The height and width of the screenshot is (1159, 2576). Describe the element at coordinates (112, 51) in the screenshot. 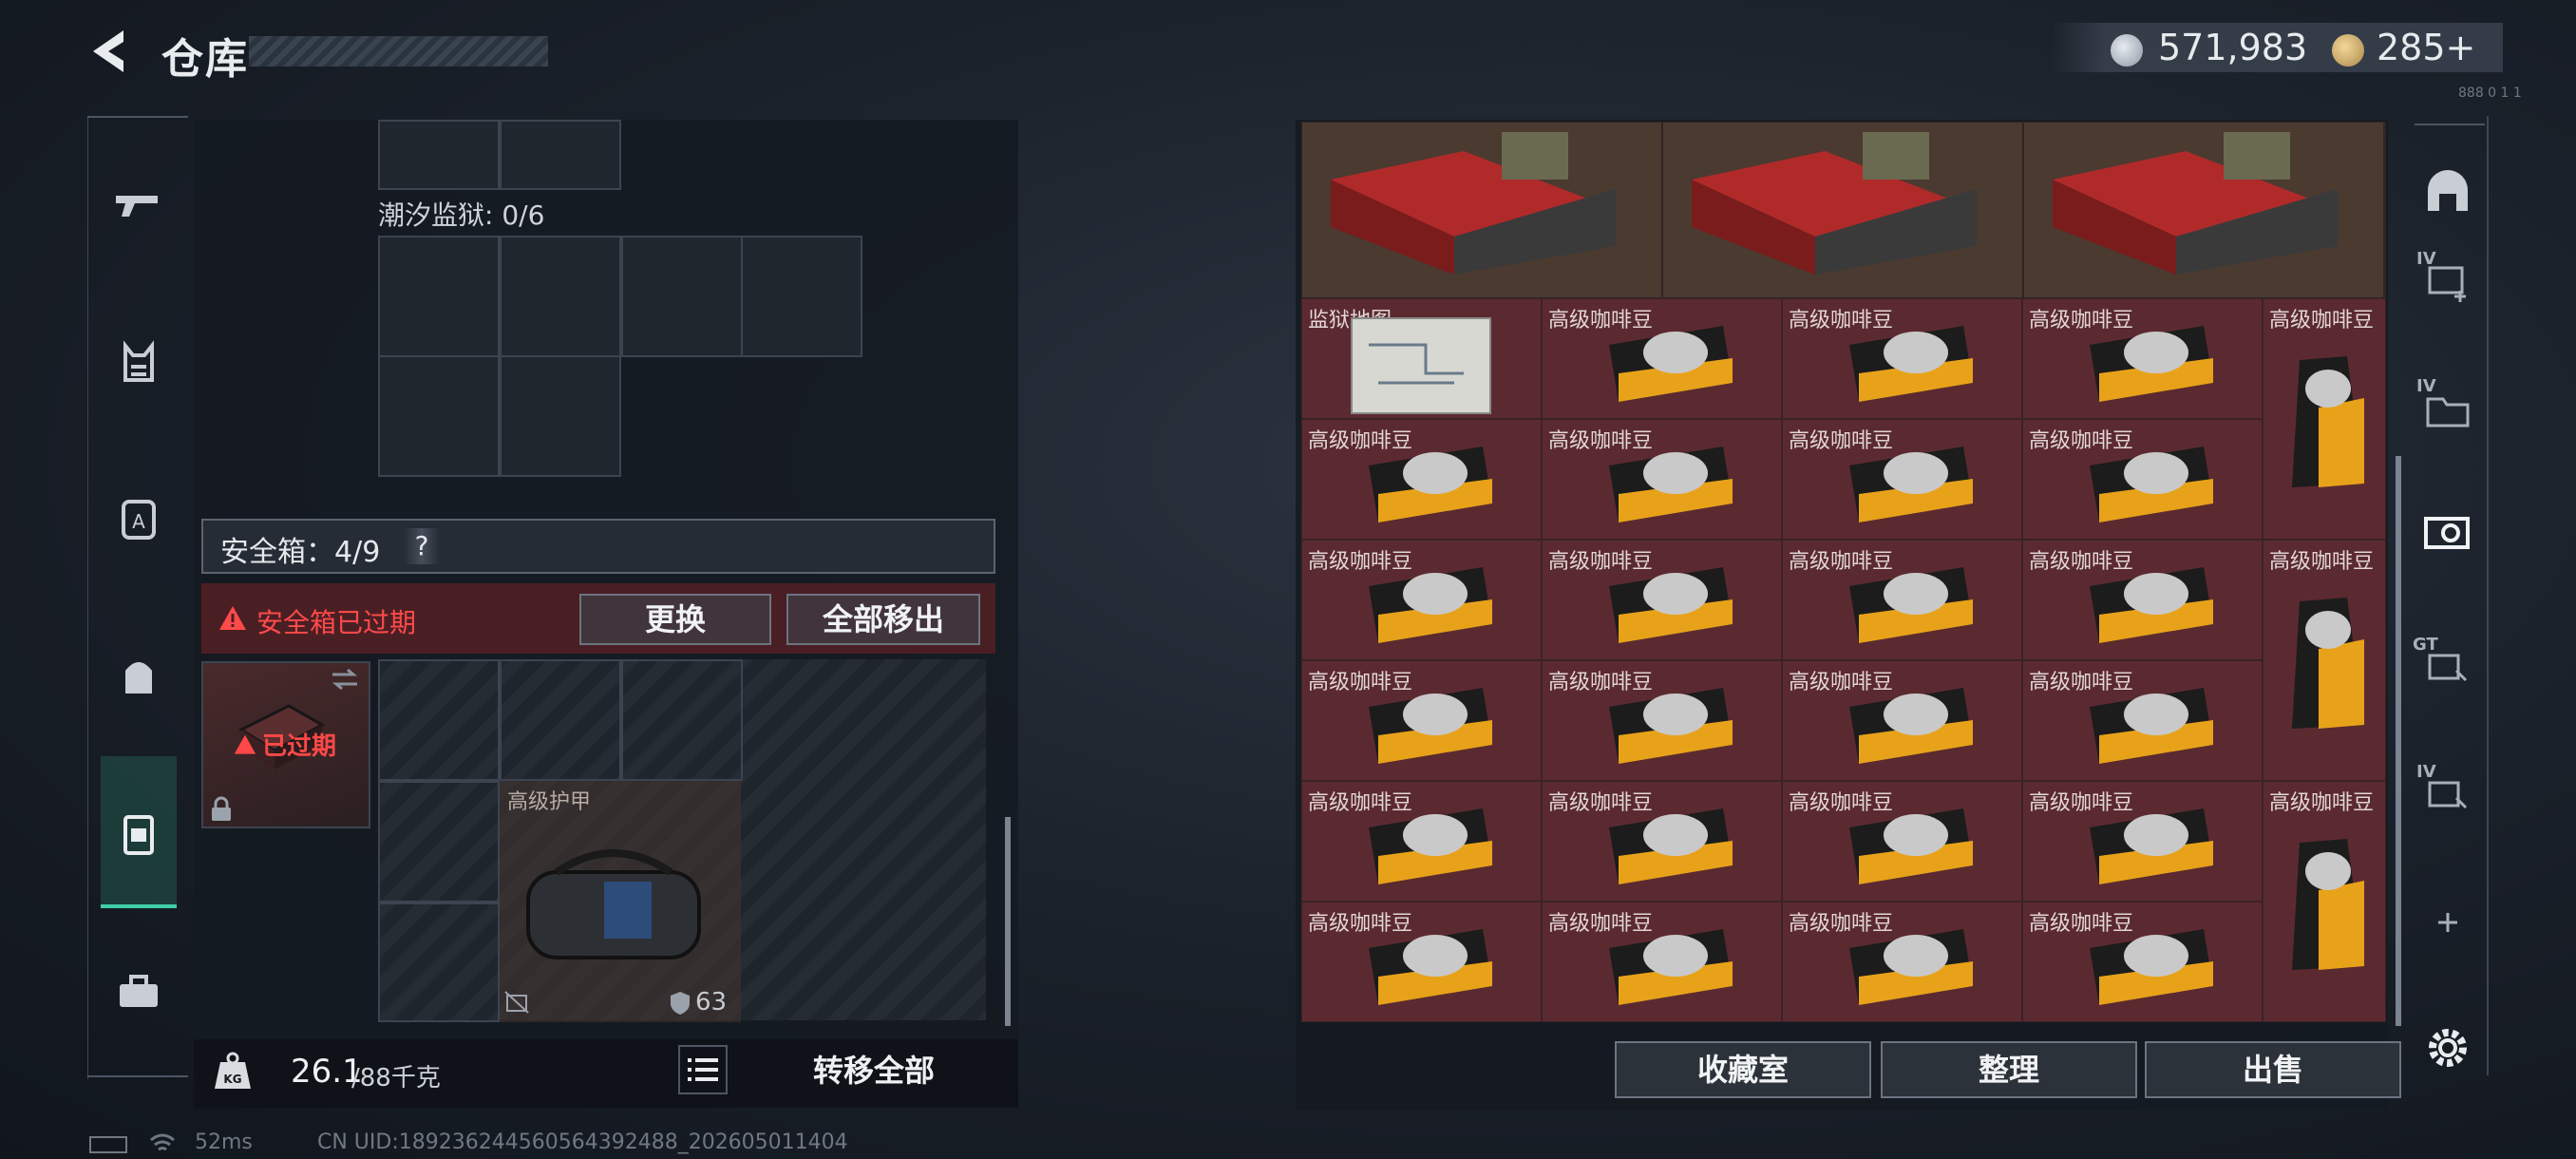

I see `back-arrow-icon` at that location.